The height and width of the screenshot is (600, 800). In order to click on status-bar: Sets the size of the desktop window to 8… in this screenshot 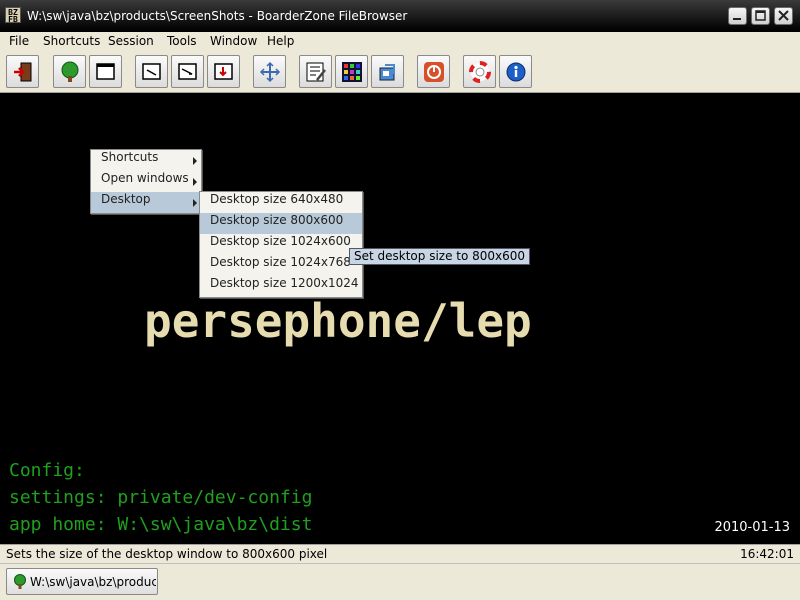, I will do `click(400, 553)`.